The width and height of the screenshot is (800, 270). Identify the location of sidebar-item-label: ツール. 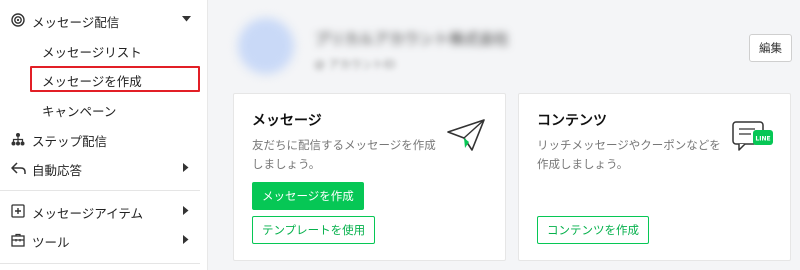
(51, 242).